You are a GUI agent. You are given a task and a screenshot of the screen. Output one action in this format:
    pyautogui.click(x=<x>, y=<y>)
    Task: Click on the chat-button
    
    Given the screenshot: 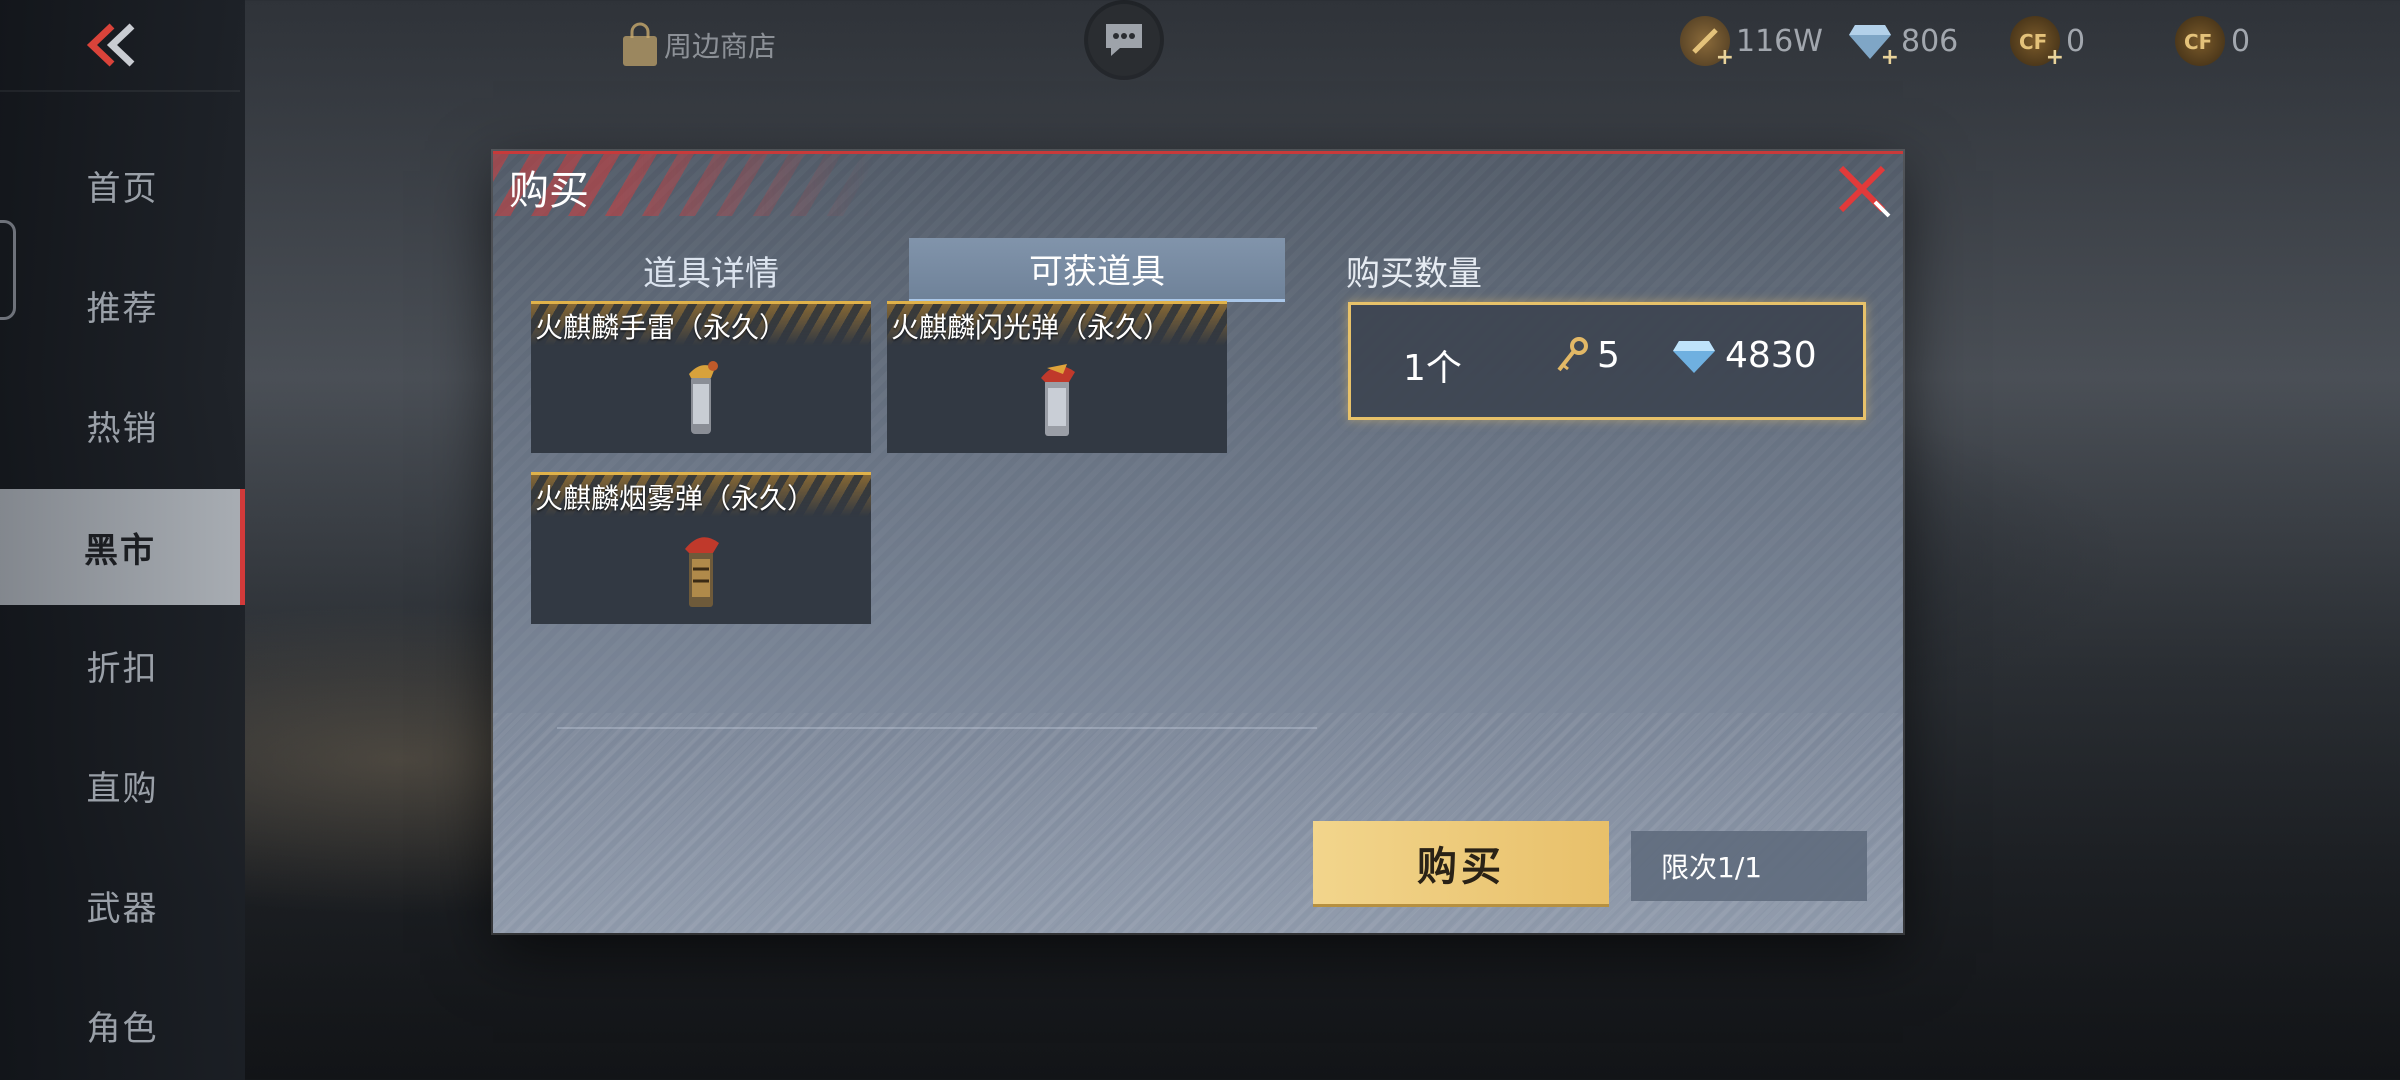 What is the action you would take?
    pyautogui.click(x=1124, y=40)
    